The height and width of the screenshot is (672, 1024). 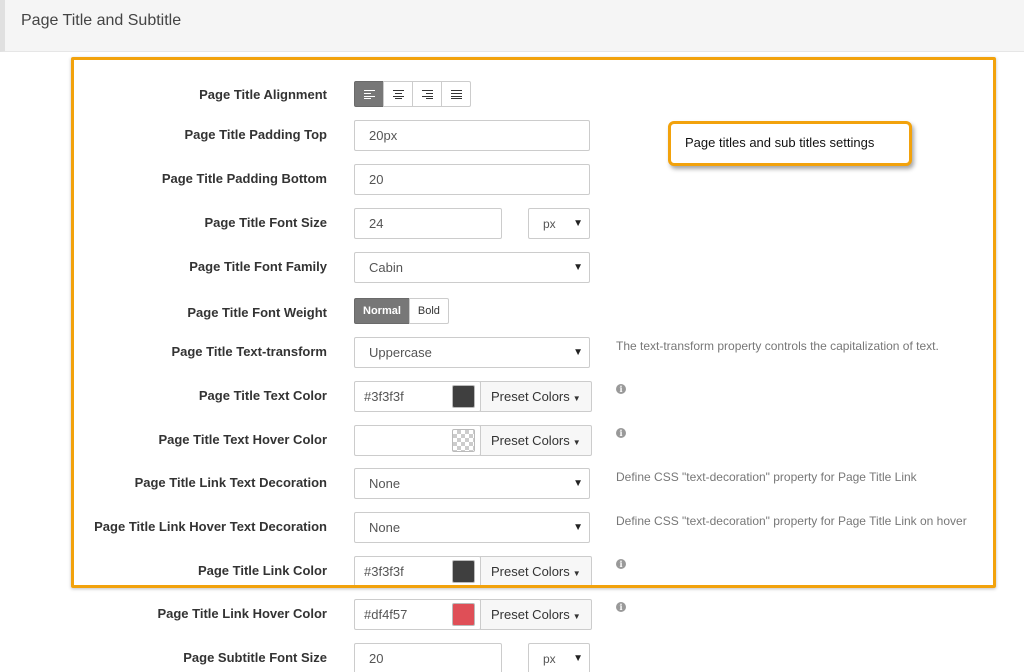 What do you see at coordinates (463, 571) in the screenshot?
I see `link-color-swatch` at bounding box center [463, 571].